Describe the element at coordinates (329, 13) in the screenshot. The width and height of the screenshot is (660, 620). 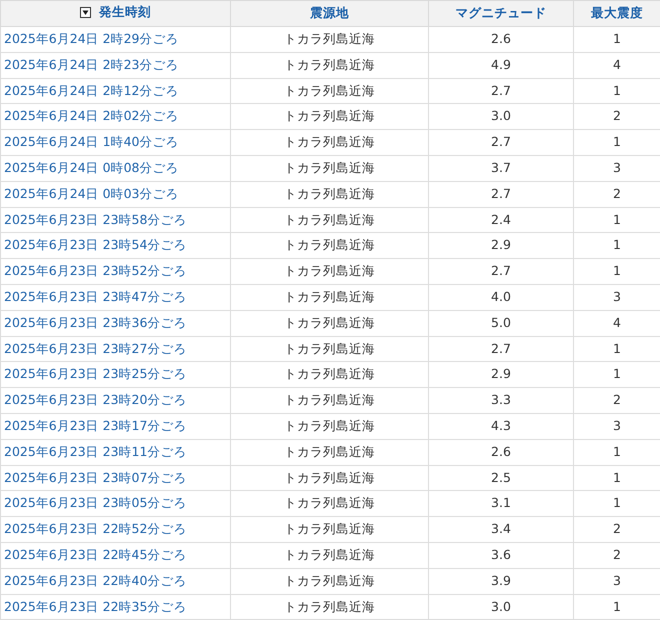
I see `column-header: 震源地` at that location.